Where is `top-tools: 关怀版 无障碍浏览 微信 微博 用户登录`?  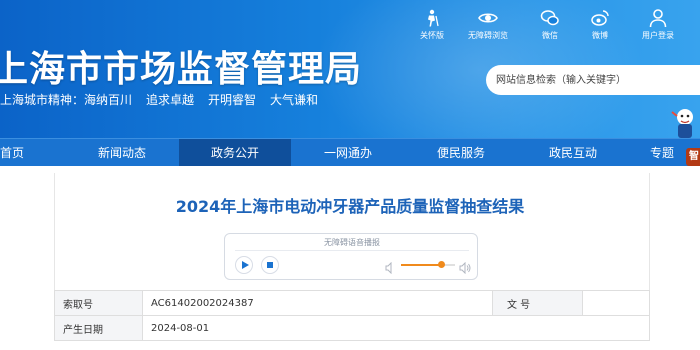
top-tools: 关怀版 无障碍浏览 微信 微博 用户登录 is located at coordinates (549, 25).